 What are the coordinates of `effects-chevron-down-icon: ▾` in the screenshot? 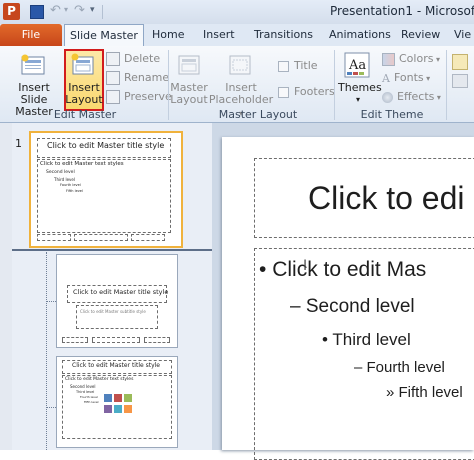 It's located at (437, 97).